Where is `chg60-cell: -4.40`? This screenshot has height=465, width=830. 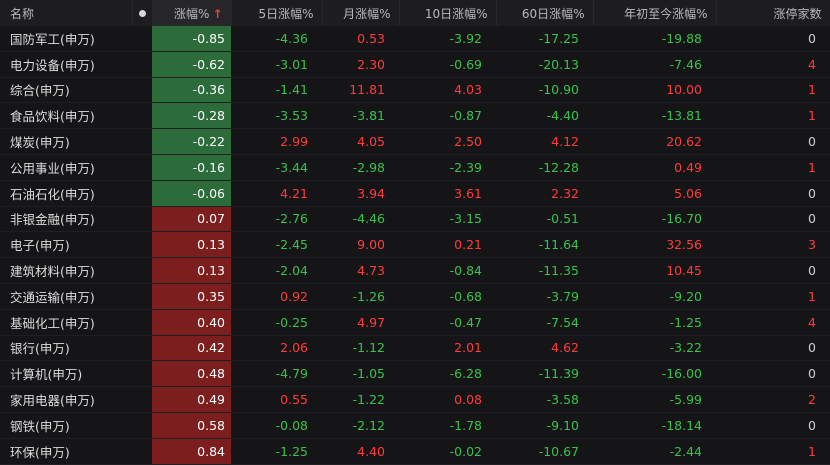
chg60-cell: -4.40 is located at coordinates (544, 116).